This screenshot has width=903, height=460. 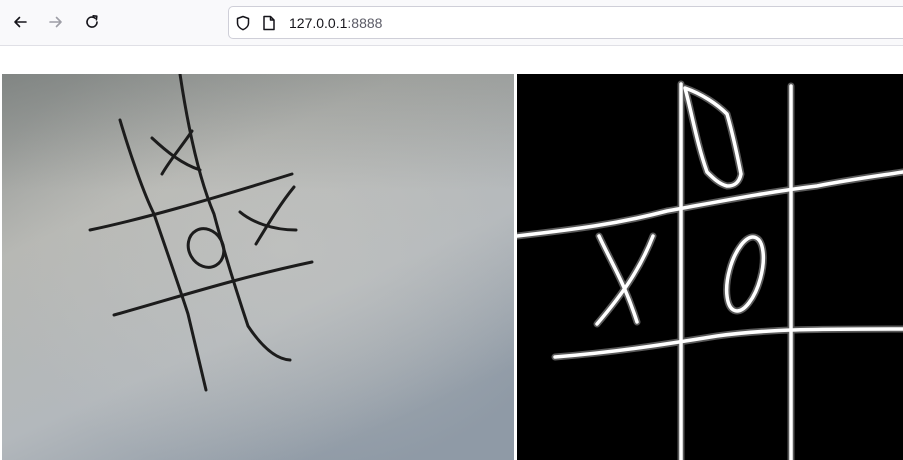 I want to click on url-port: :8888, so click(x=365, y=23).